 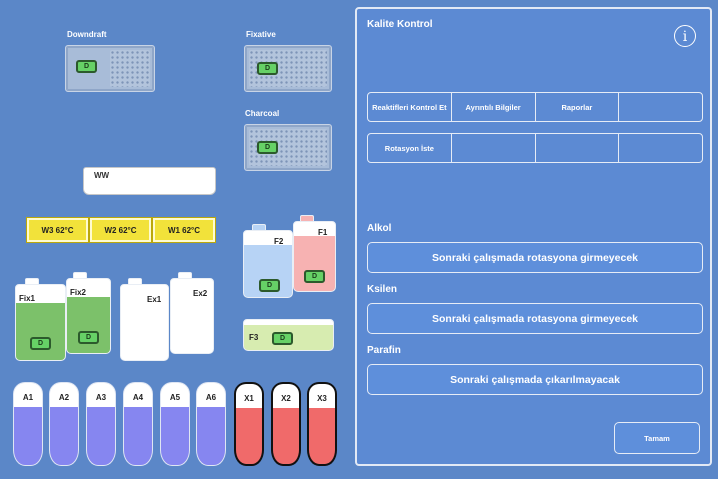 I want to click on bottle-f1-label: F1, so click(x=323, y=232).